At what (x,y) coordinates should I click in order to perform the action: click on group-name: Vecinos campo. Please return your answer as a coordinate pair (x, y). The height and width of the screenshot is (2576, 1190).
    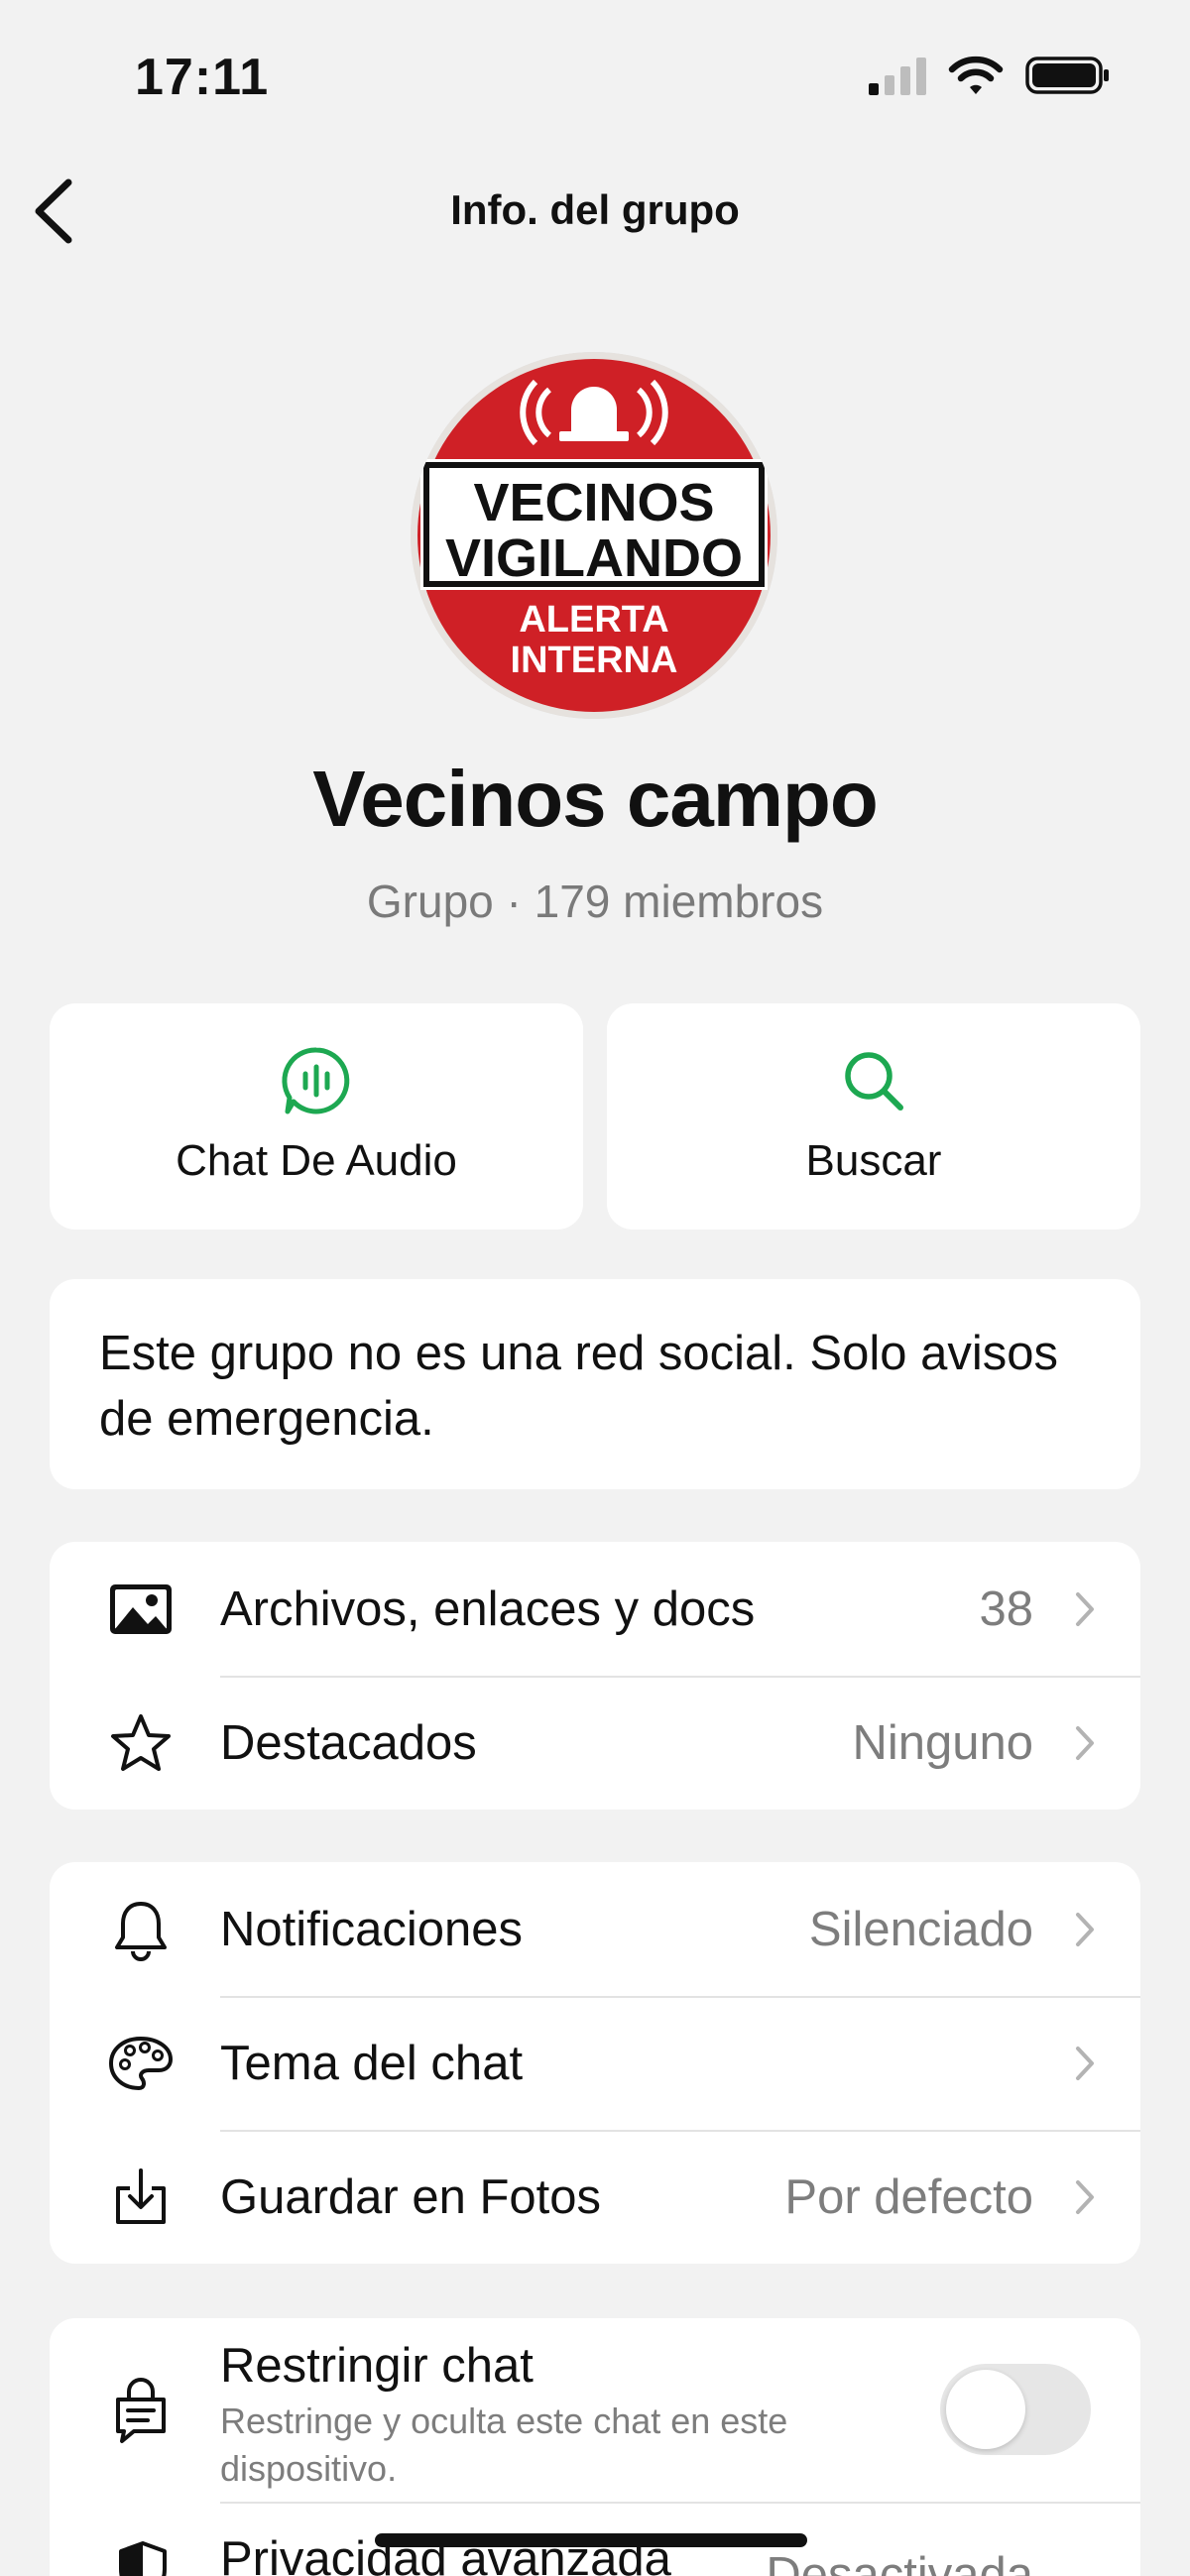
    Looking at the image, I should click on (595, 799).